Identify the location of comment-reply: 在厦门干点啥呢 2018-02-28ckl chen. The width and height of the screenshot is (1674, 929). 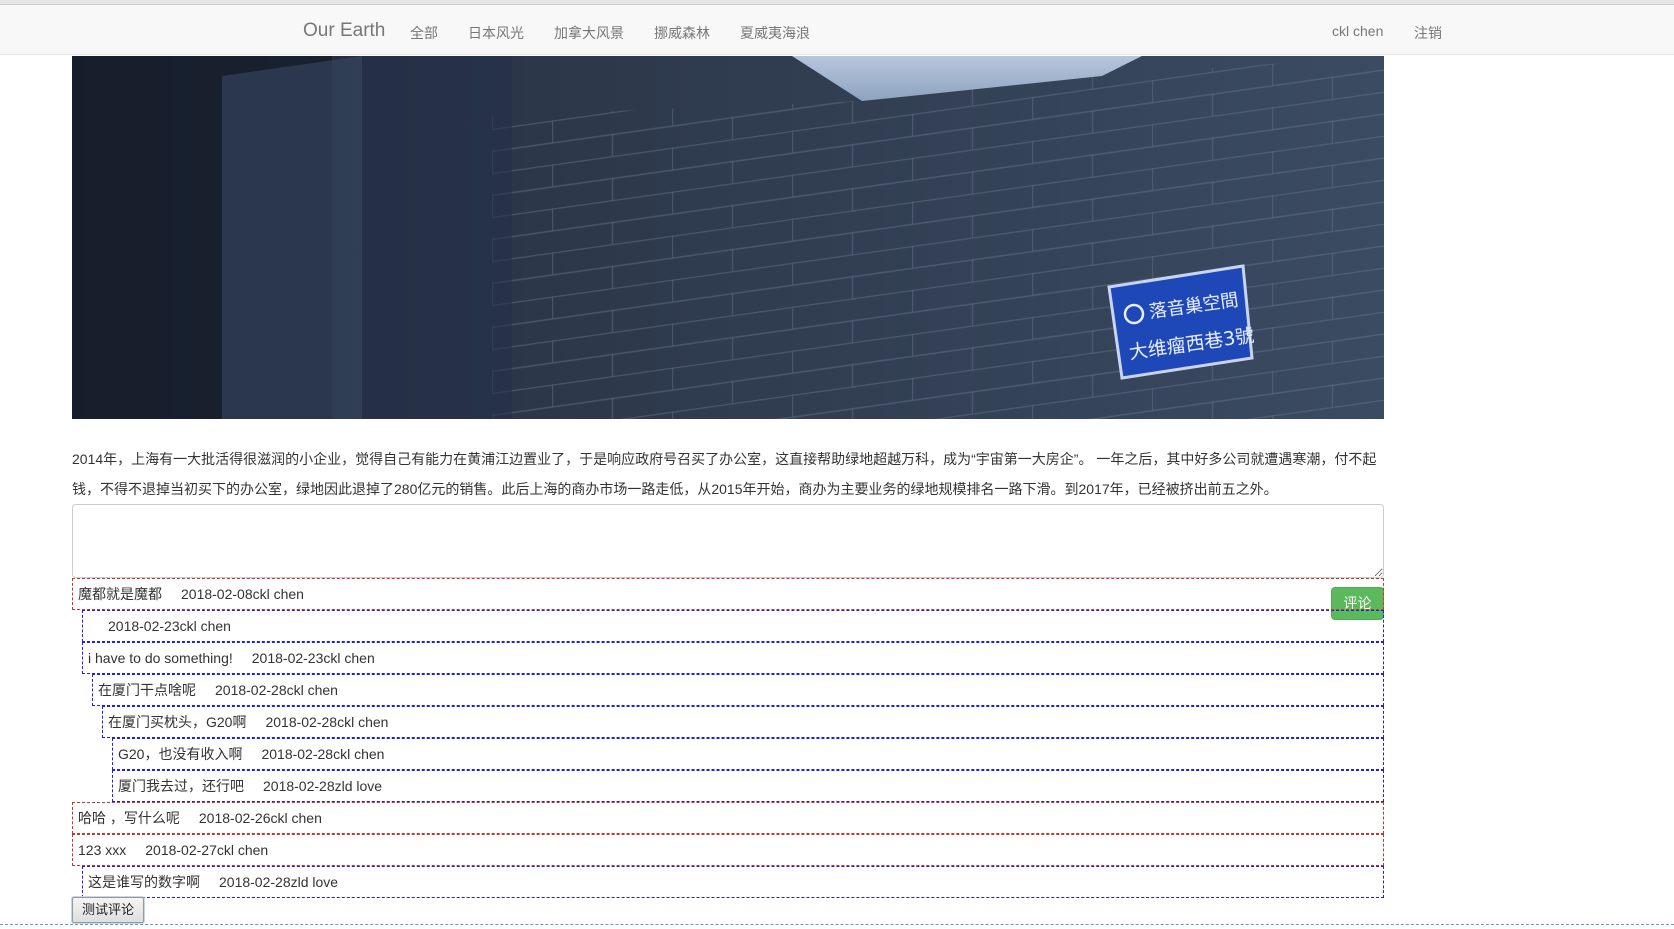
(738, 690).